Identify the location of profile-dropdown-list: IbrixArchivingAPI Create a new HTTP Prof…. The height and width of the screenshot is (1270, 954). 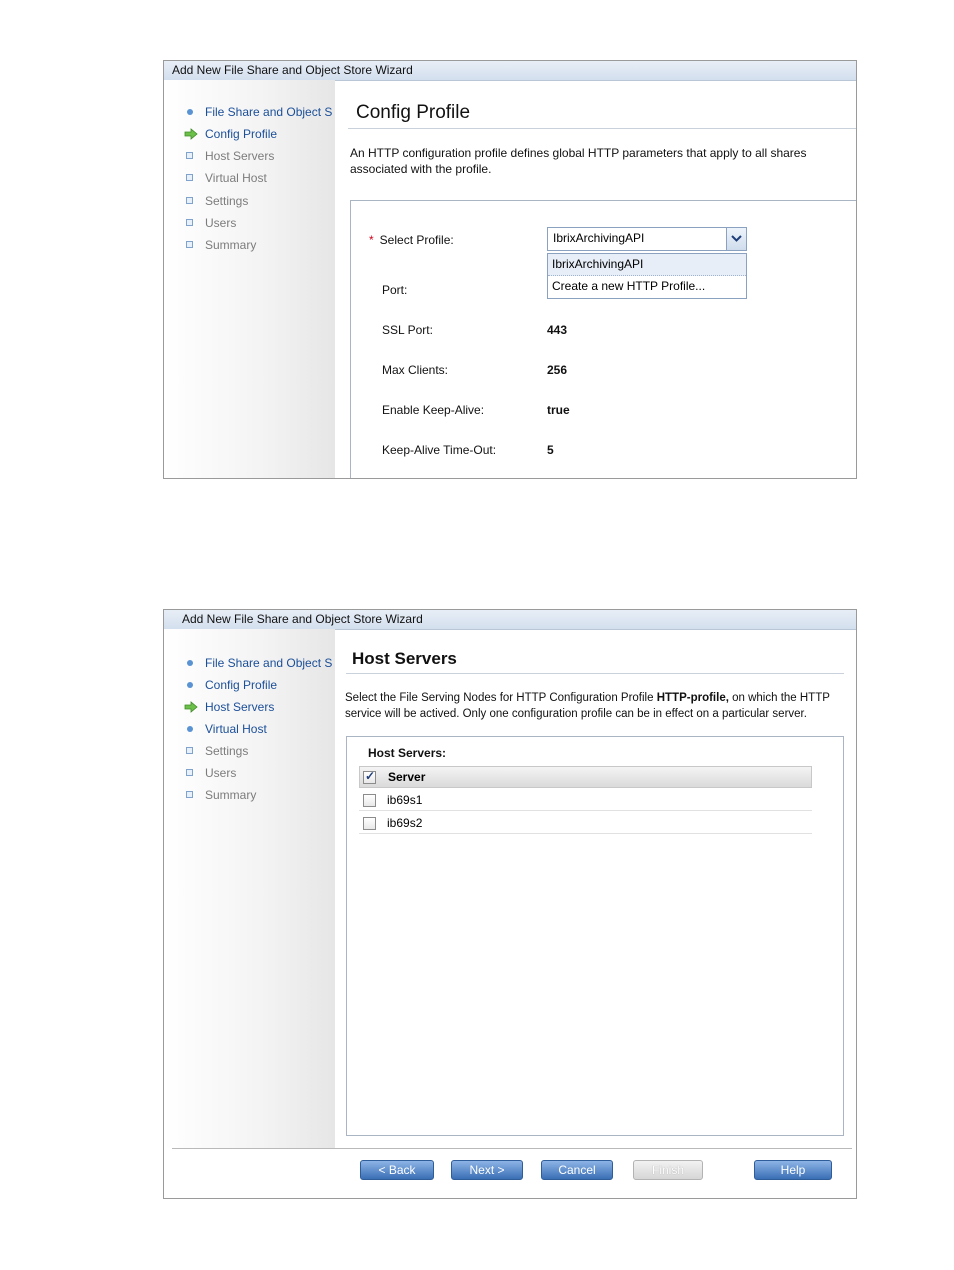
(647, 276).